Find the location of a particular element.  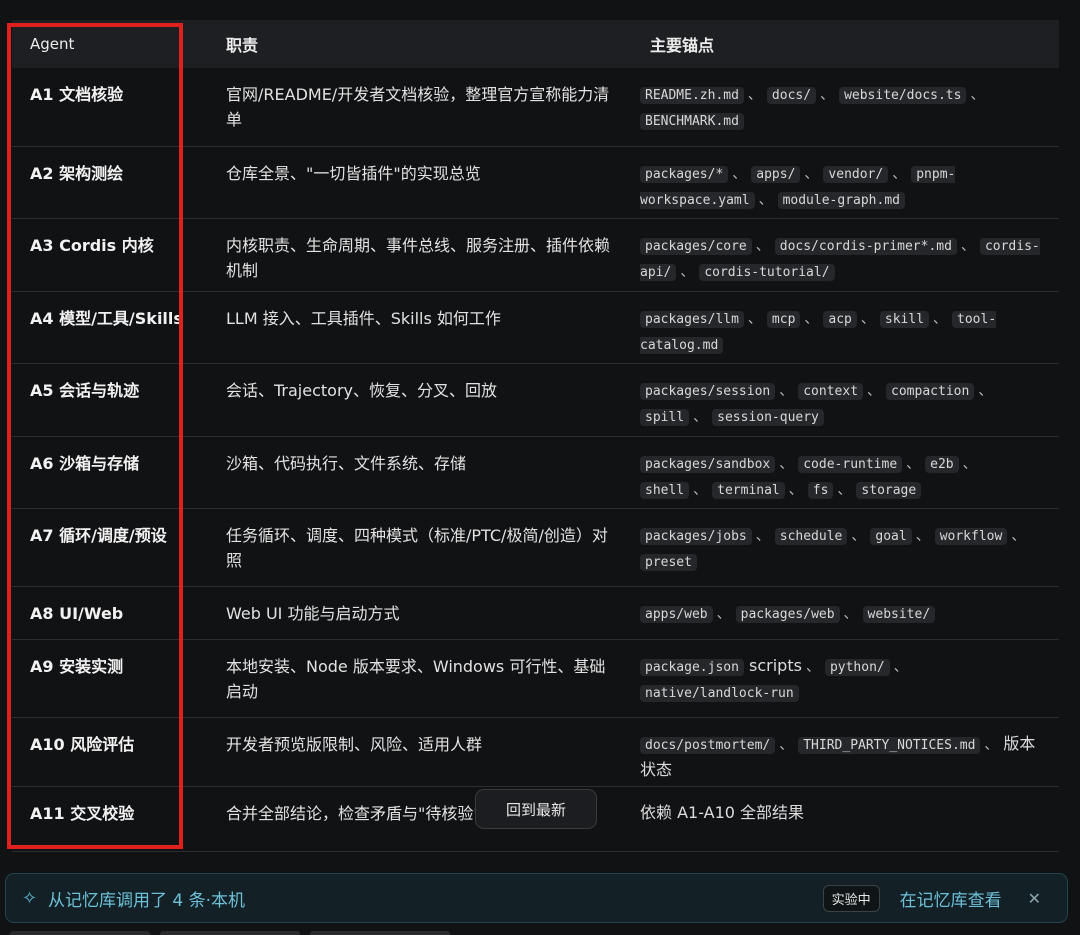

agent-responsibility: 官网/README/开发者文档核验，整理官方宣称能力清单 is located at coordinates (420, 107).